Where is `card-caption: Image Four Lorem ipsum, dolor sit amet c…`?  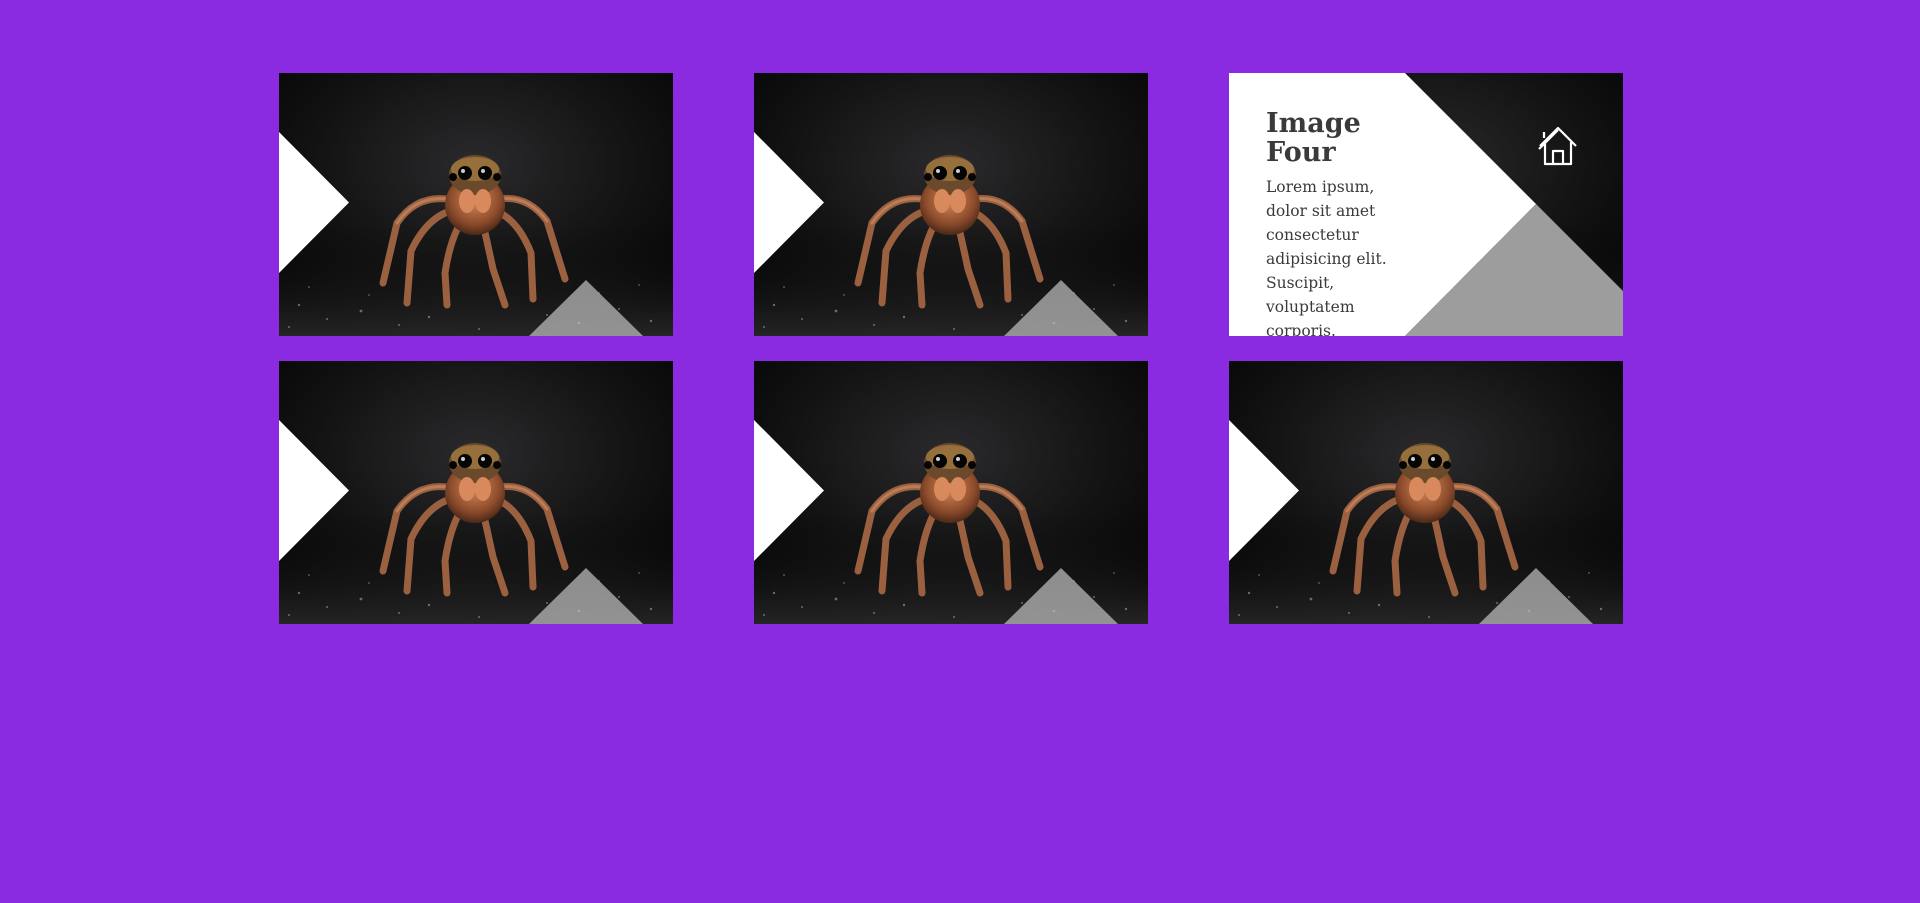
card-caption: Image Four Lorem ipsum, dolor sit amet c… is located at coordinates (1341, 222).